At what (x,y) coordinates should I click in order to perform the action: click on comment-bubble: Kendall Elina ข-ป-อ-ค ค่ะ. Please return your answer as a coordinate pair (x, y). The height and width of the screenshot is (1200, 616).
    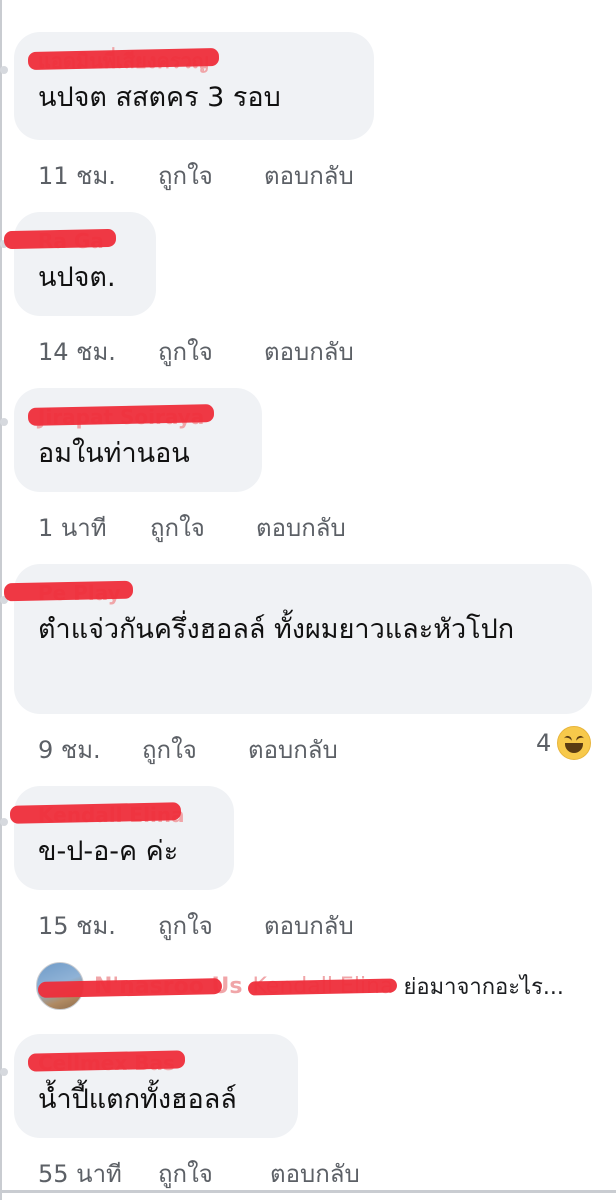
    Looking at the image, I should click on (121, 838).